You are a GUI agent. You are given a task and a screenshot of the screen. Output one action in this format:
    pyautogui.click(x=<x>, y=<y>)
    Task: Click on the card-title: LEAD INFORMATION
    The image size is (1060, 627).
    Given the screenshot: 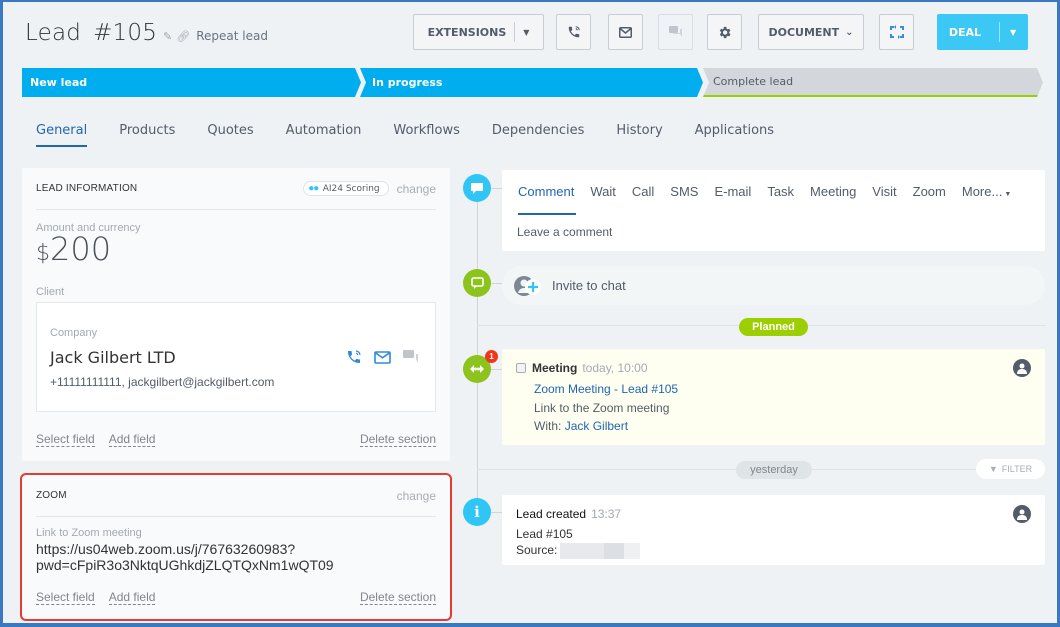 What is the action you would take?
    pyautogui.click(x=87, y=188)
    